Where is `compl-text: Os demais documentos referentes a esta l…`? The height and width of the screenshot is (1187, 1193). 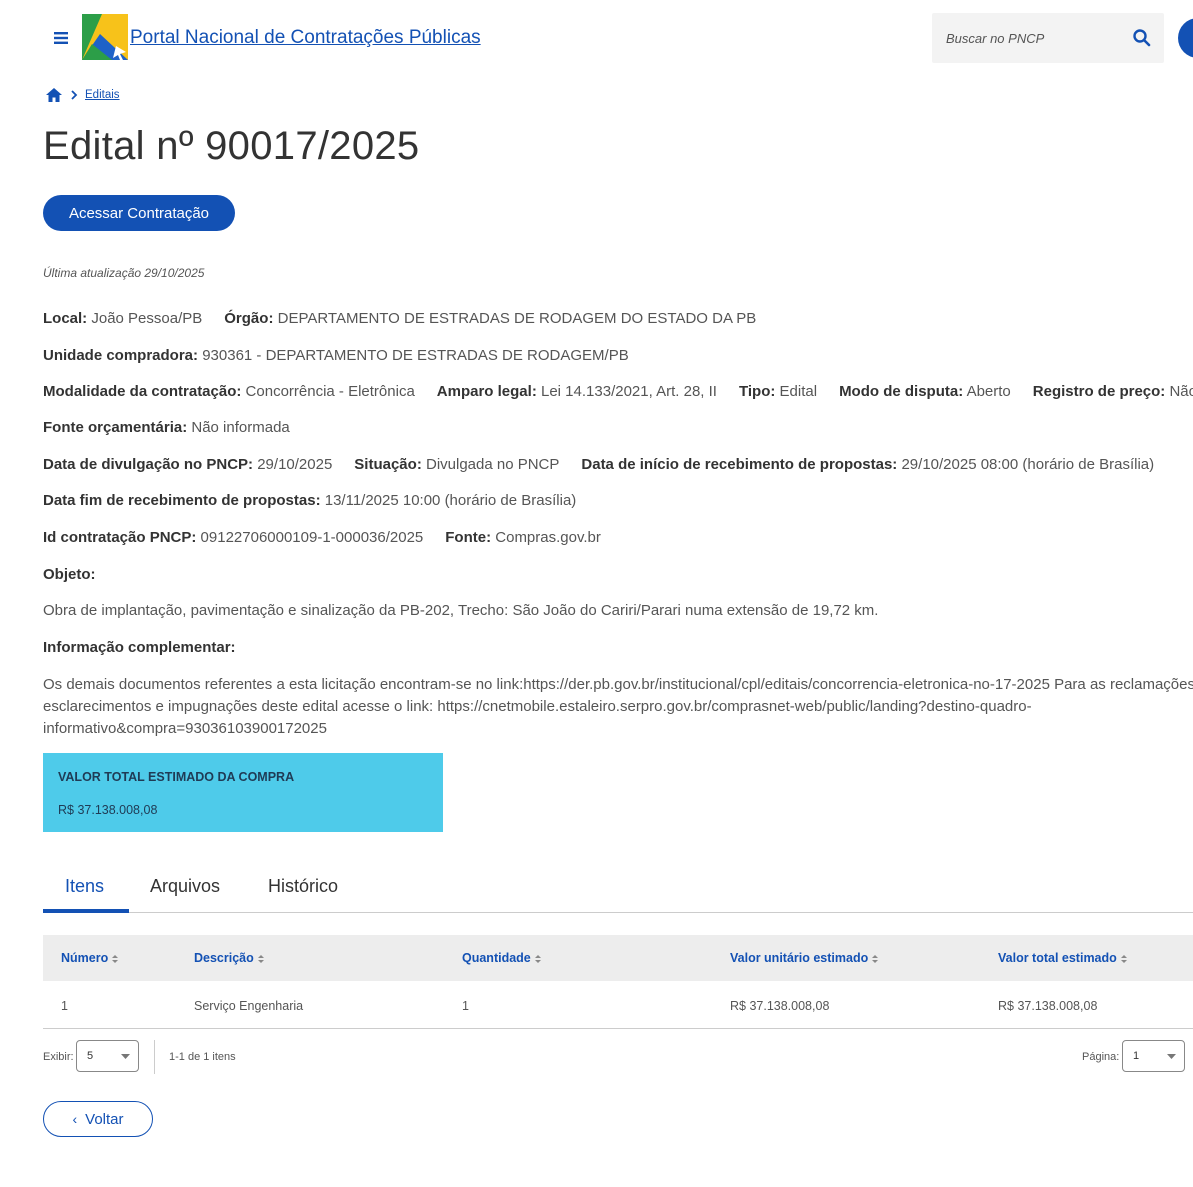
compl-text: Os demais documentos referentes a esta l… is located at coordinates (618, 707).